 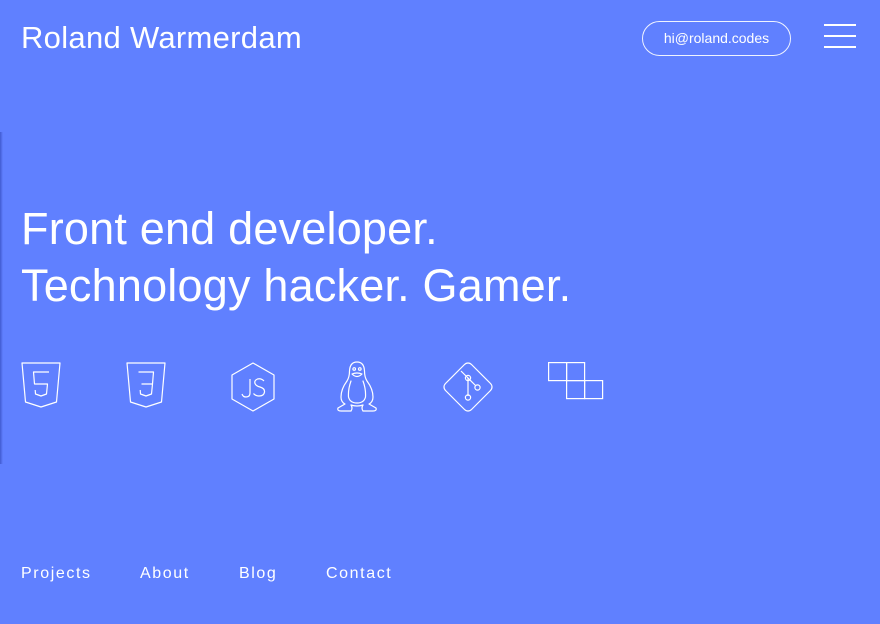 I want to click on nodejs-icon, so click(x=253, y=387).